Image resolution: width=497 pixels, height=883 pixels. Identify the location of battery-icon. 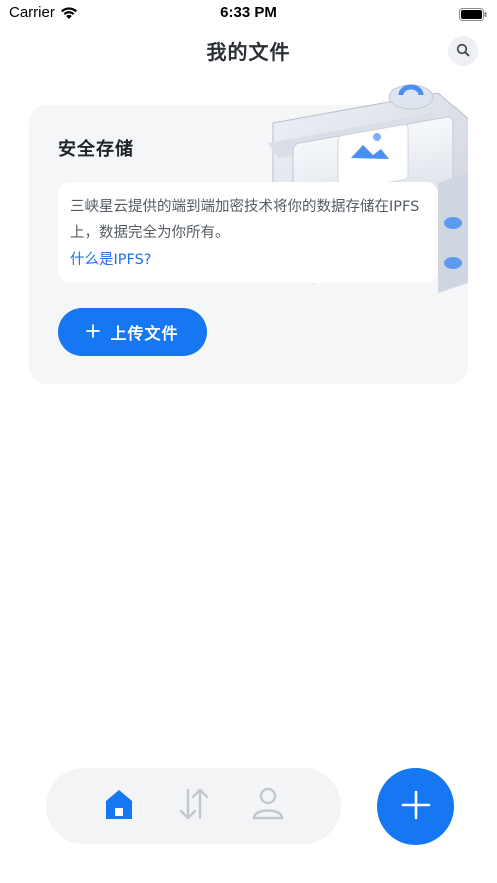
(473, 15).